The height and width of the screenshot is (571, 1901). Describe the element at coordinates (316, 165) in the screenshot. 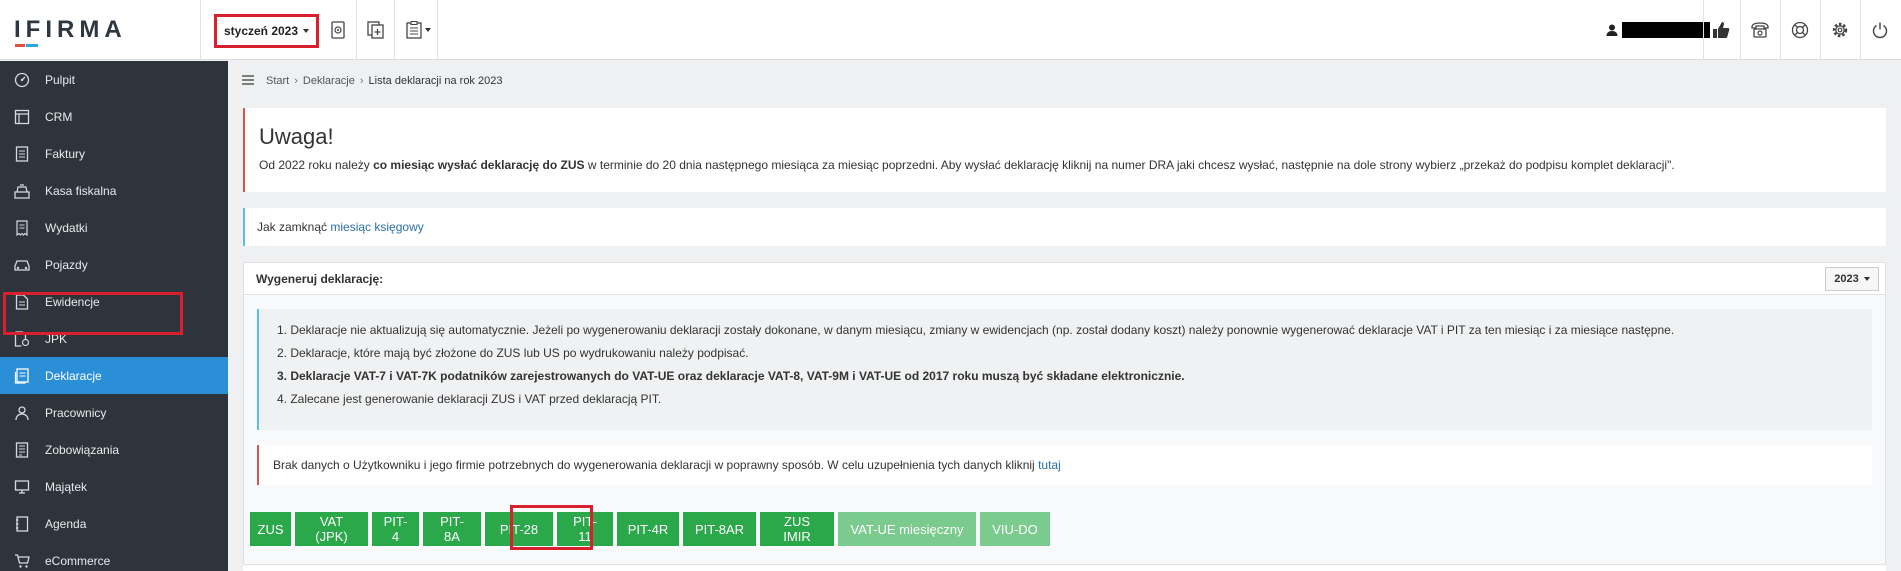

I see `alert-text-part: Od 2022 roku należy` at that location.